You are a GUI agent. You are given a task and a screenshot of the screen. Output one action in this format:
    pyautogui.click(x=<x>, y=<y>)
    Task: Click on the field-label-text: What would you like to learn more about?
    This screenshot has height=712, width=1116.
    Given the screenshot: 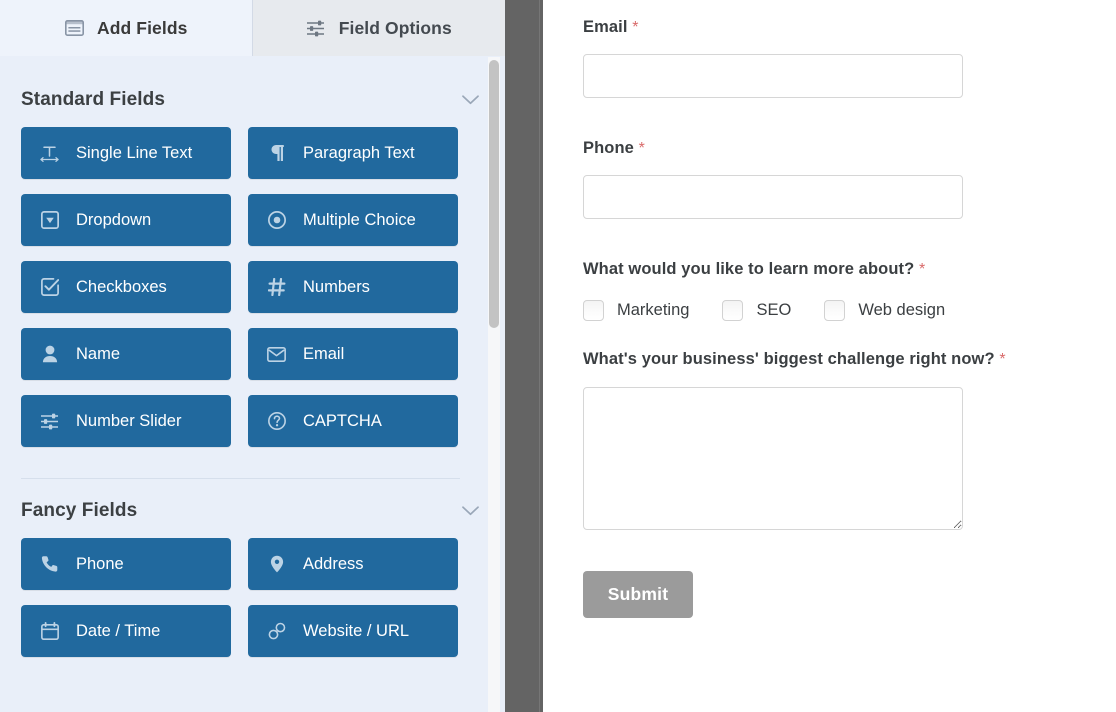 What is the action you would take?
    pyautogui.click(x=749, y=268)
    